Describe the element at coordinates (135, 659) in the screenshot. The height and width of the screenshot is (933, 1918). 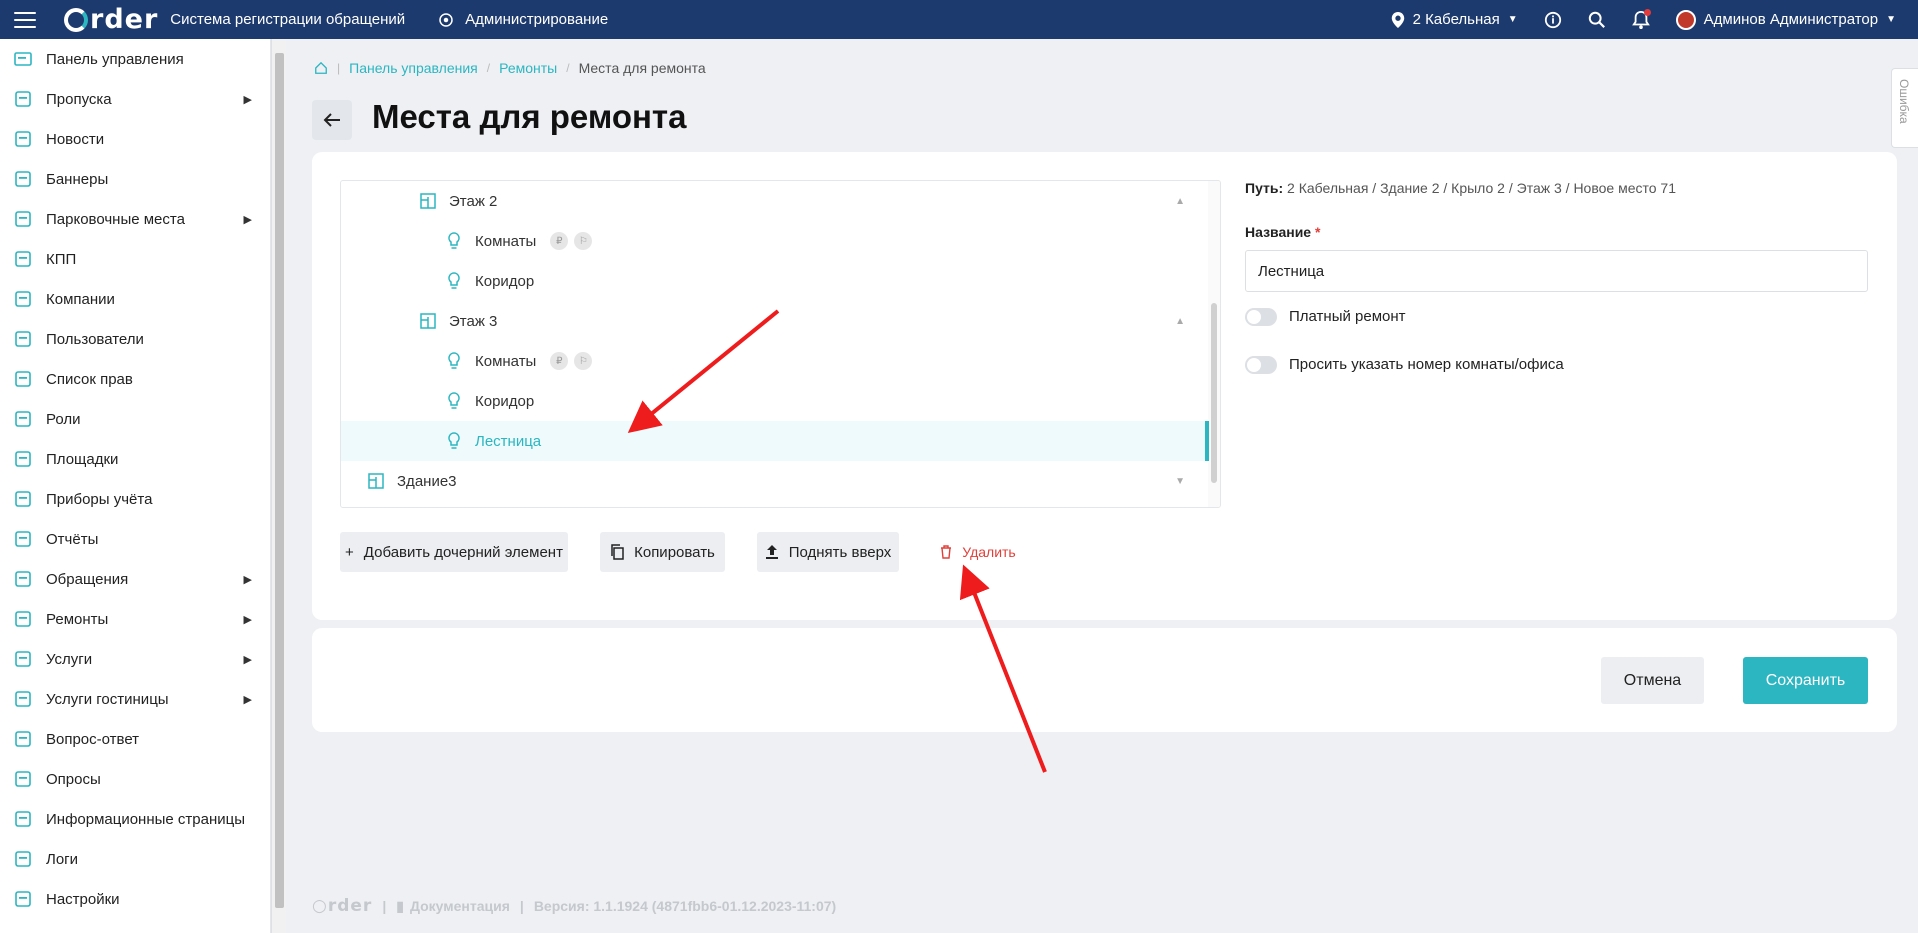
I see `sidebar-item-15: Услуги ▶` at that location.